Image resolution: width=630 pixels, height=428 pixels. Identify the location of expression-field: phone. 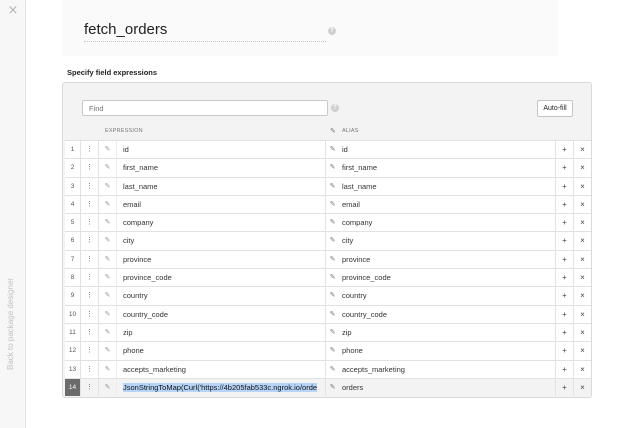
(221, 350).